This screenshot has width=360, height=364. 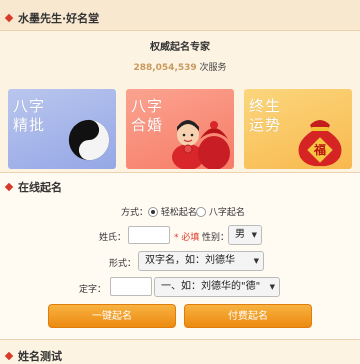 What do you see at coordinates (59, 18) in the screenshot?
I see `site-title: 水墨先生·好名堂` at bounding box center [59, 18].